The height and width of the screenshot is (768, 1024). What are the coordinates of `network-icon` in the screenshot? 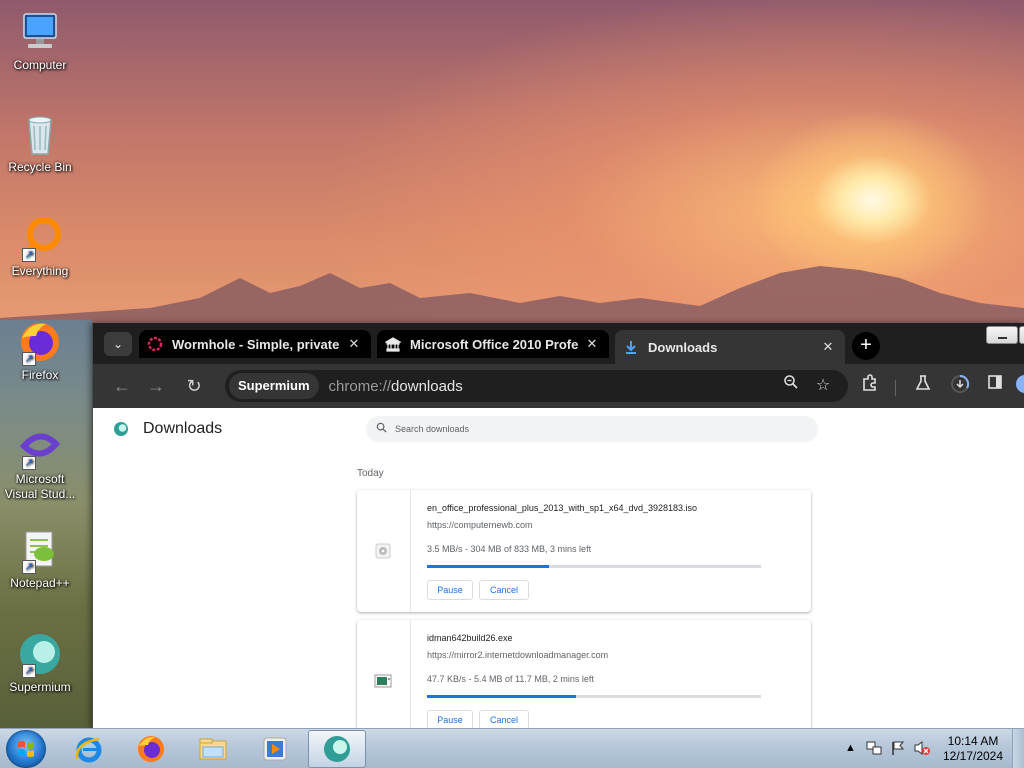 It's located at (874, 749).